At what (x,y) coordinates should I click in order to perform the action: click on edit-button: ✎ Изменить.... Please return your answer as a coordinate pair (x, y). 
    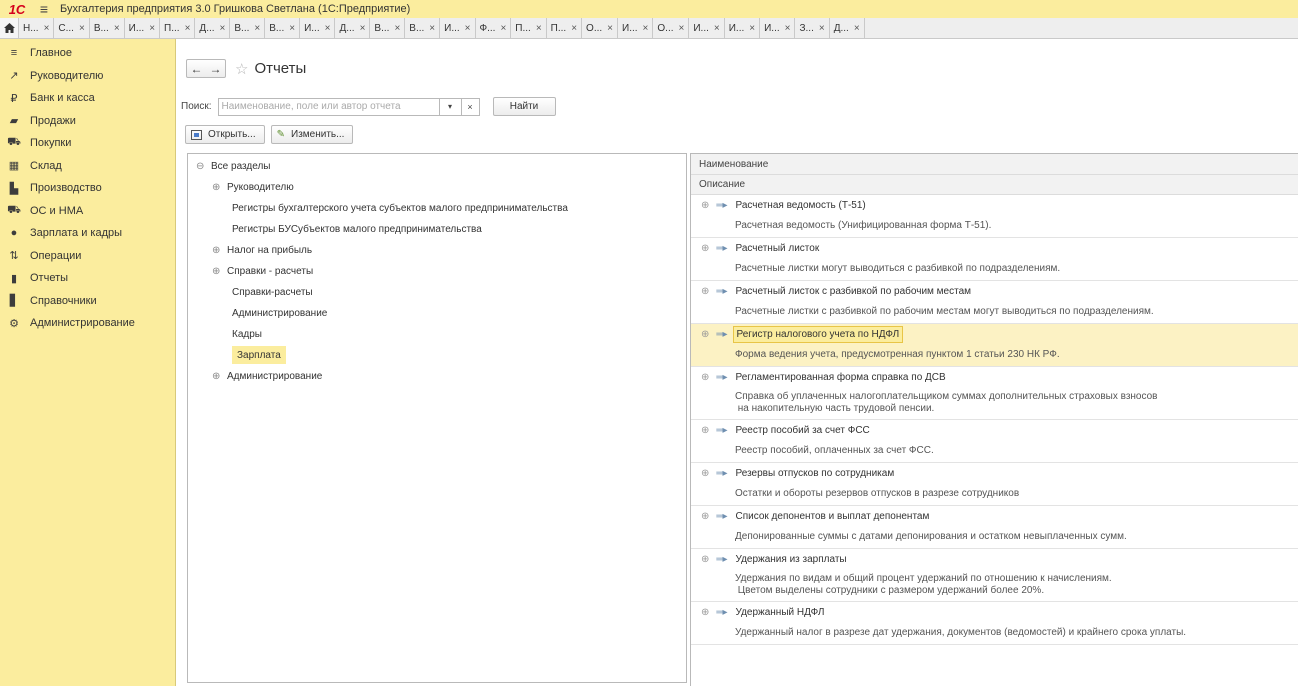
    Looking at the image, I should click on (312, 134).